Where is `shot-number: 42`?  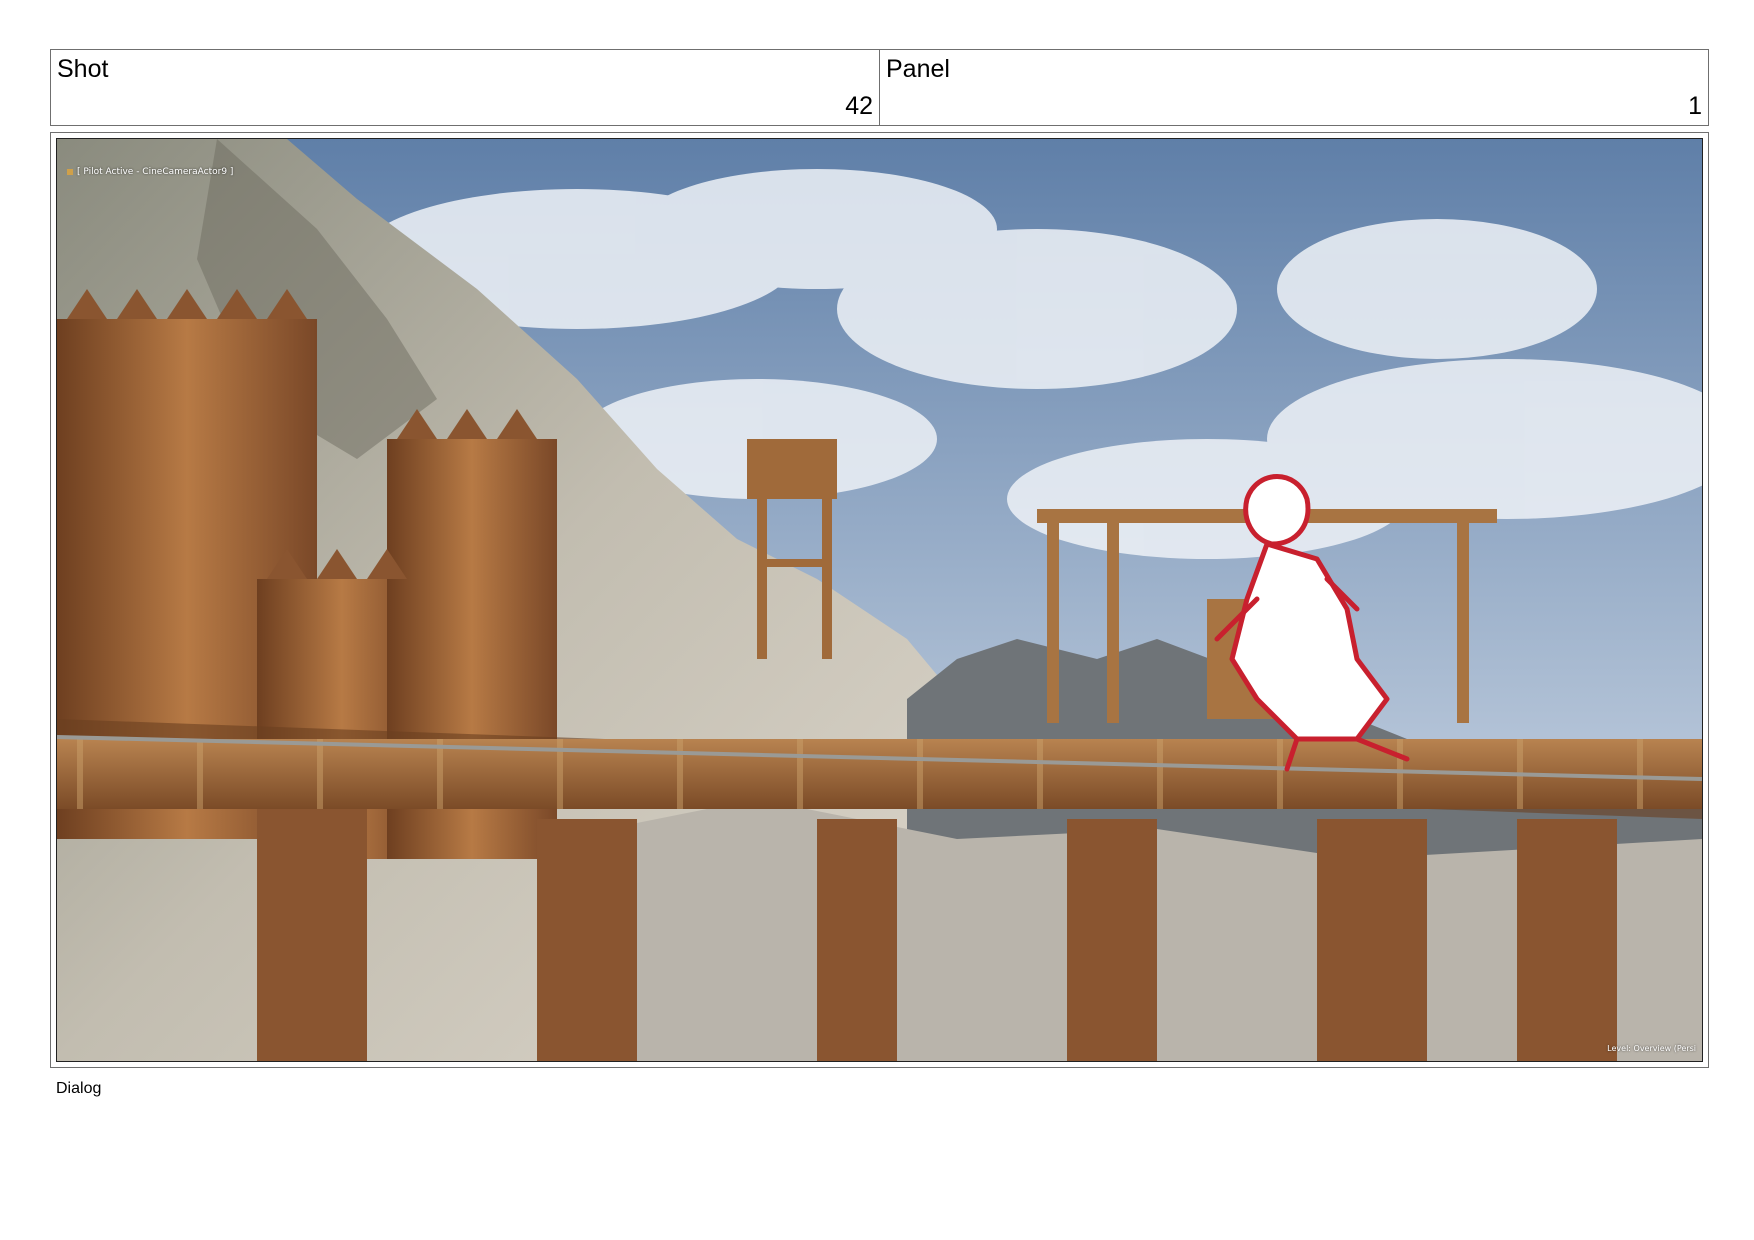 shot-number: 42 is located at coordinates (859, 106).